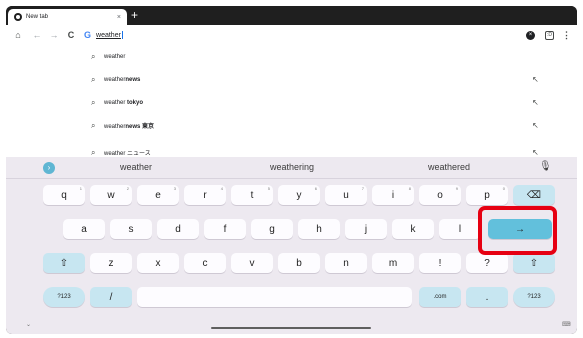  I want to click on keyboard-bottom-bar: ⌄ ⌨, so click(291, 327).